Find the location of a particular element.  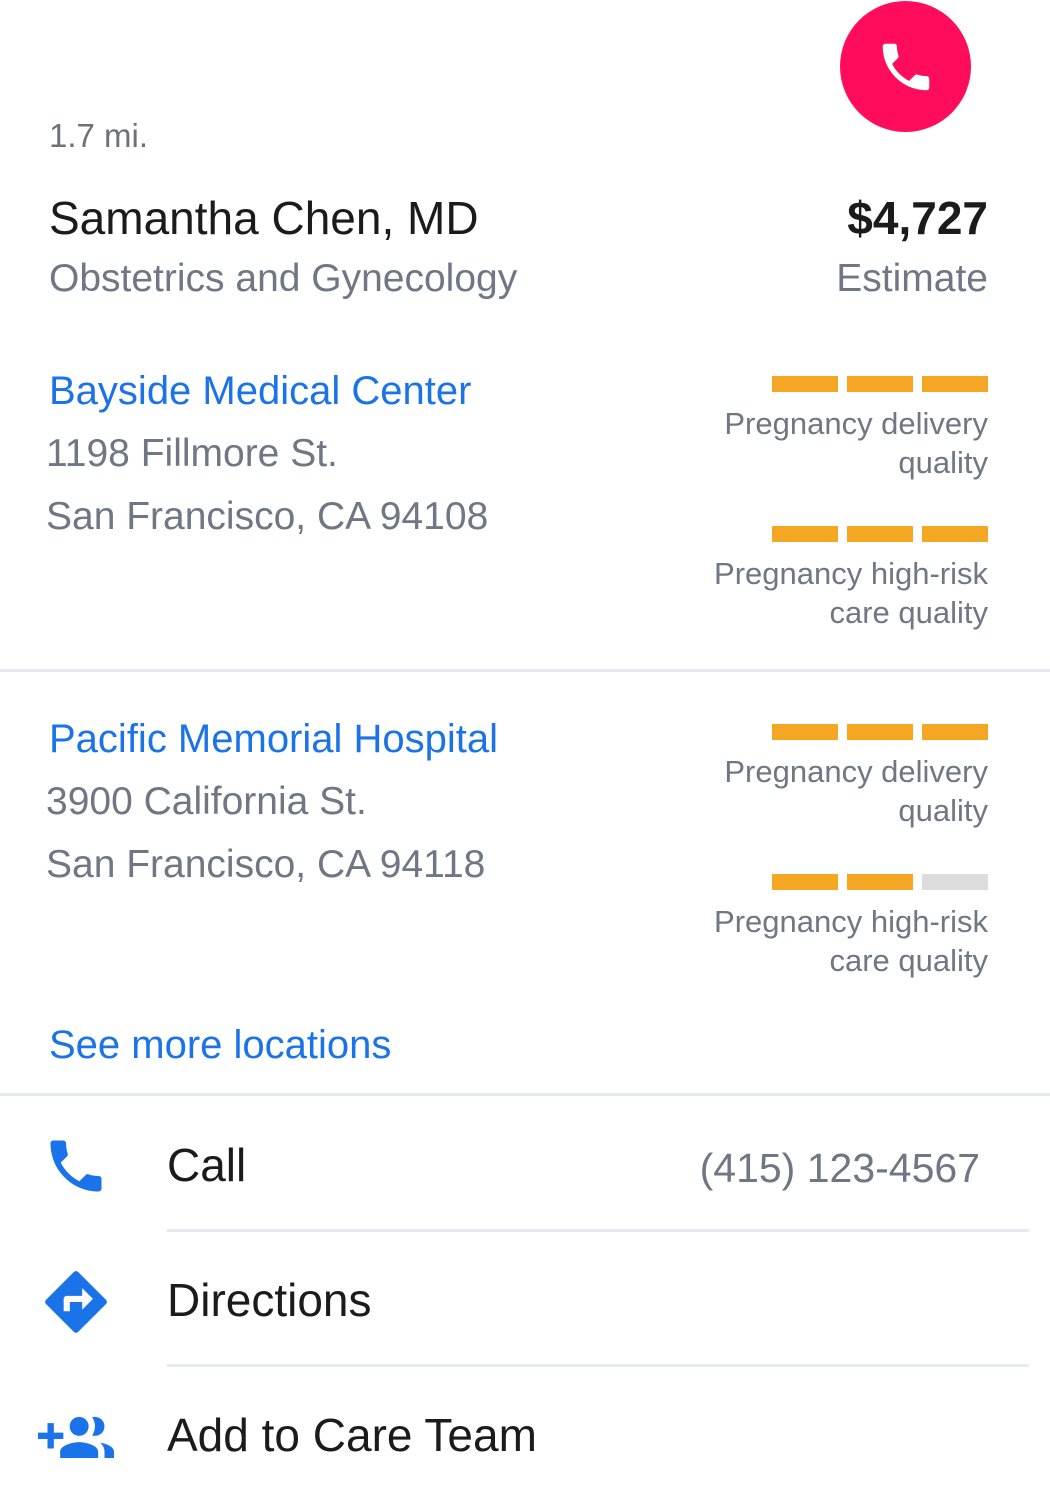

add-care-team-label: Add to Care Team is located at coordinates (352, 1435).